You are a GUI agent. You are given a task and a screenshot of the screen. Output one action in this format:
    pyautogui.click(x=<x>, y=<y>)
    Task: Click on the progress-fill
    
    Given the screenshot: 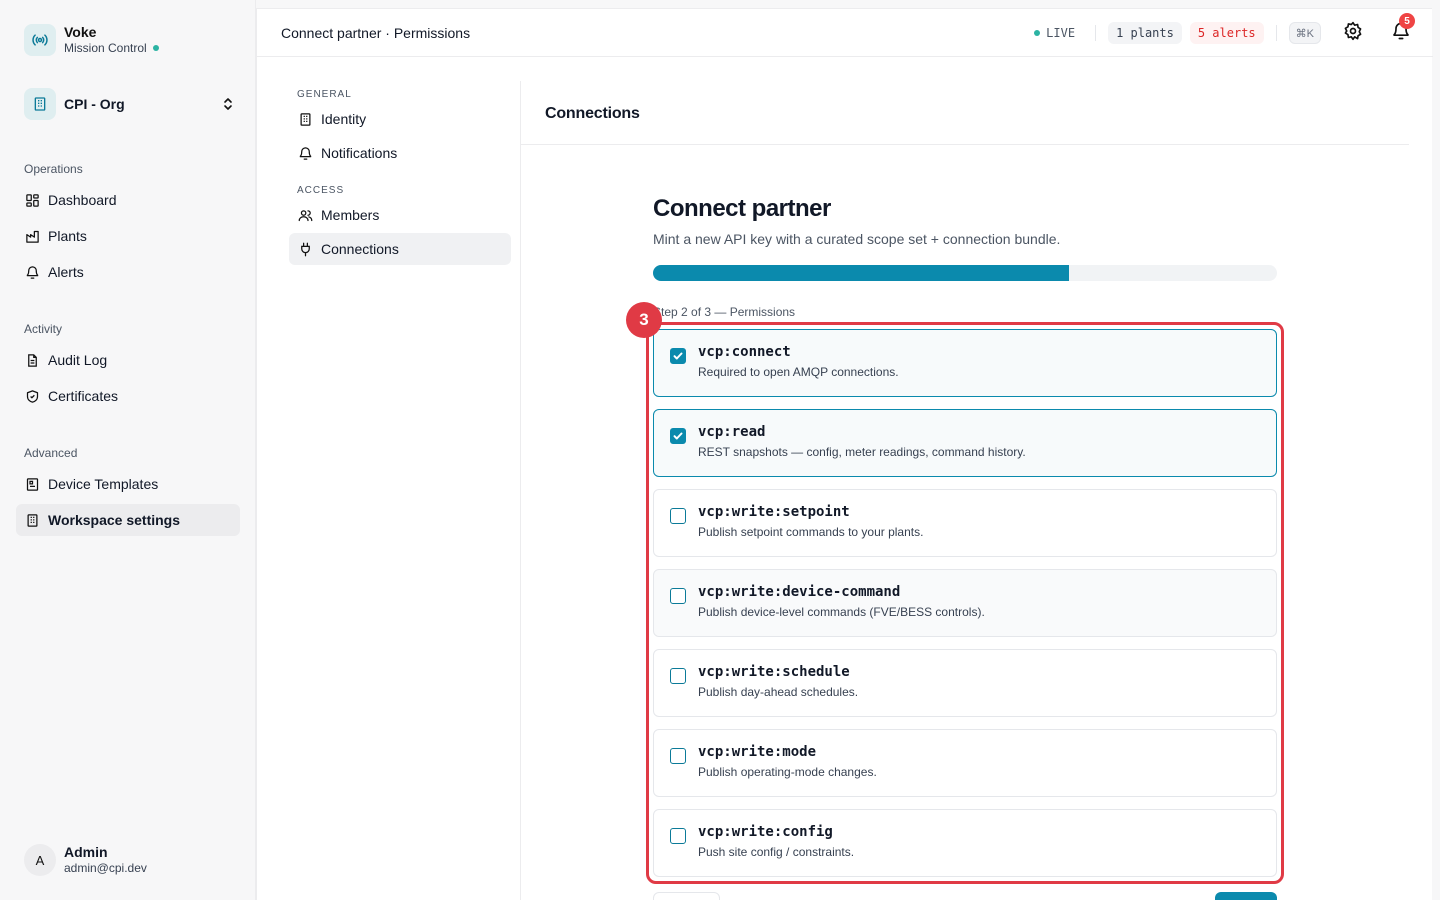 What is the action you would take?
    pyautogui.click(x=861, y=273)
    